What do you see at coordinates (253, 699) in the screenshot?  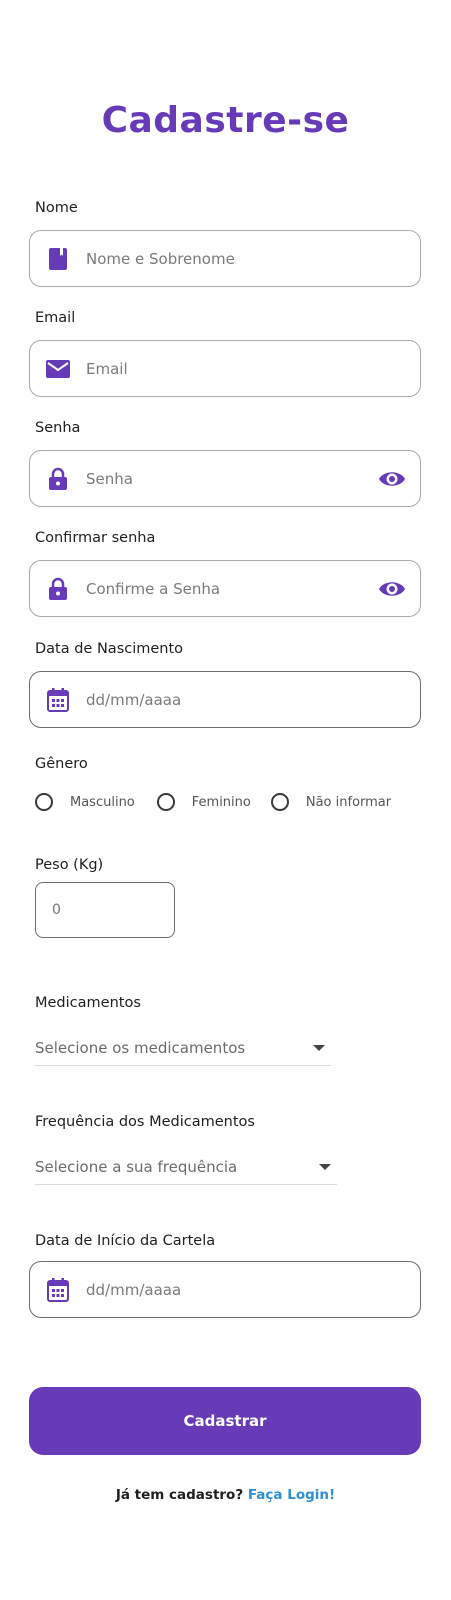 I see `birth-date-input` at bounding box center [253, 699].